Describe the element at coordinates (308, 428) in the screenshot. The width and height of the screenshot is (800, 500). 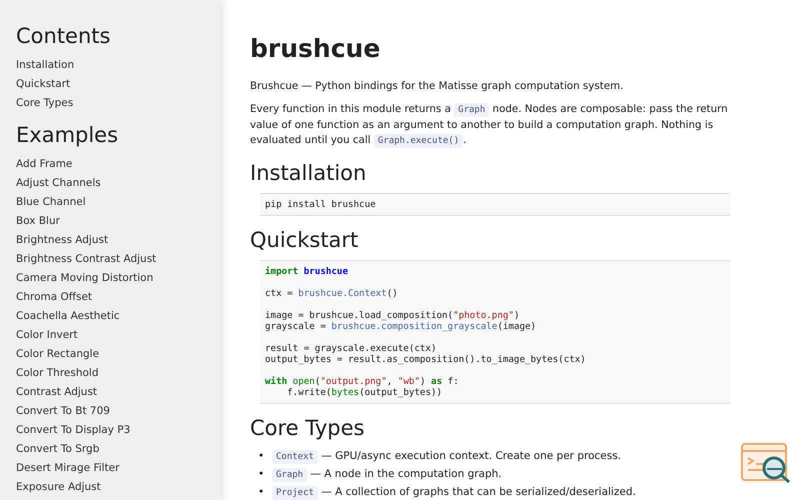
I see `section-heading: Core Types` at that location.